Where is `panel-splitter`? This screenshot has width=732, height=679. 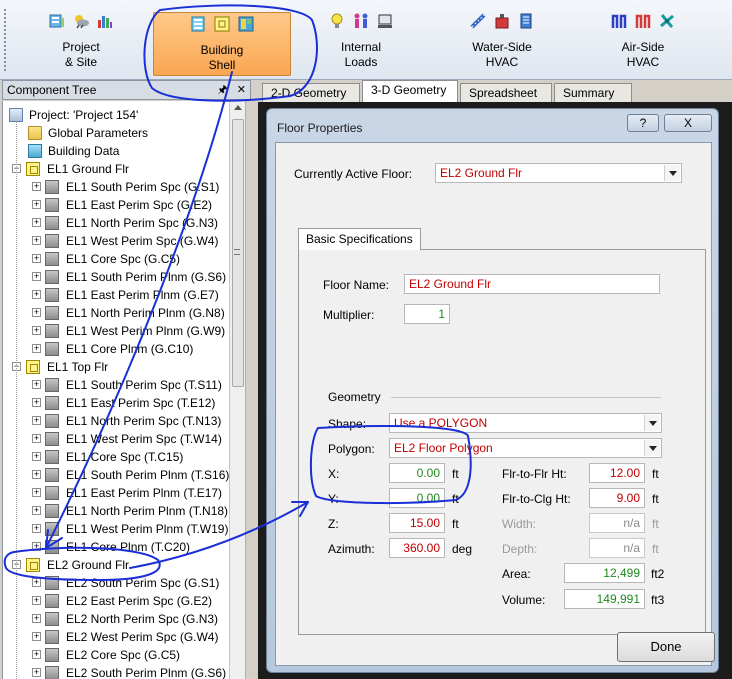 panel-splitter is located at coordinates (248, 390).